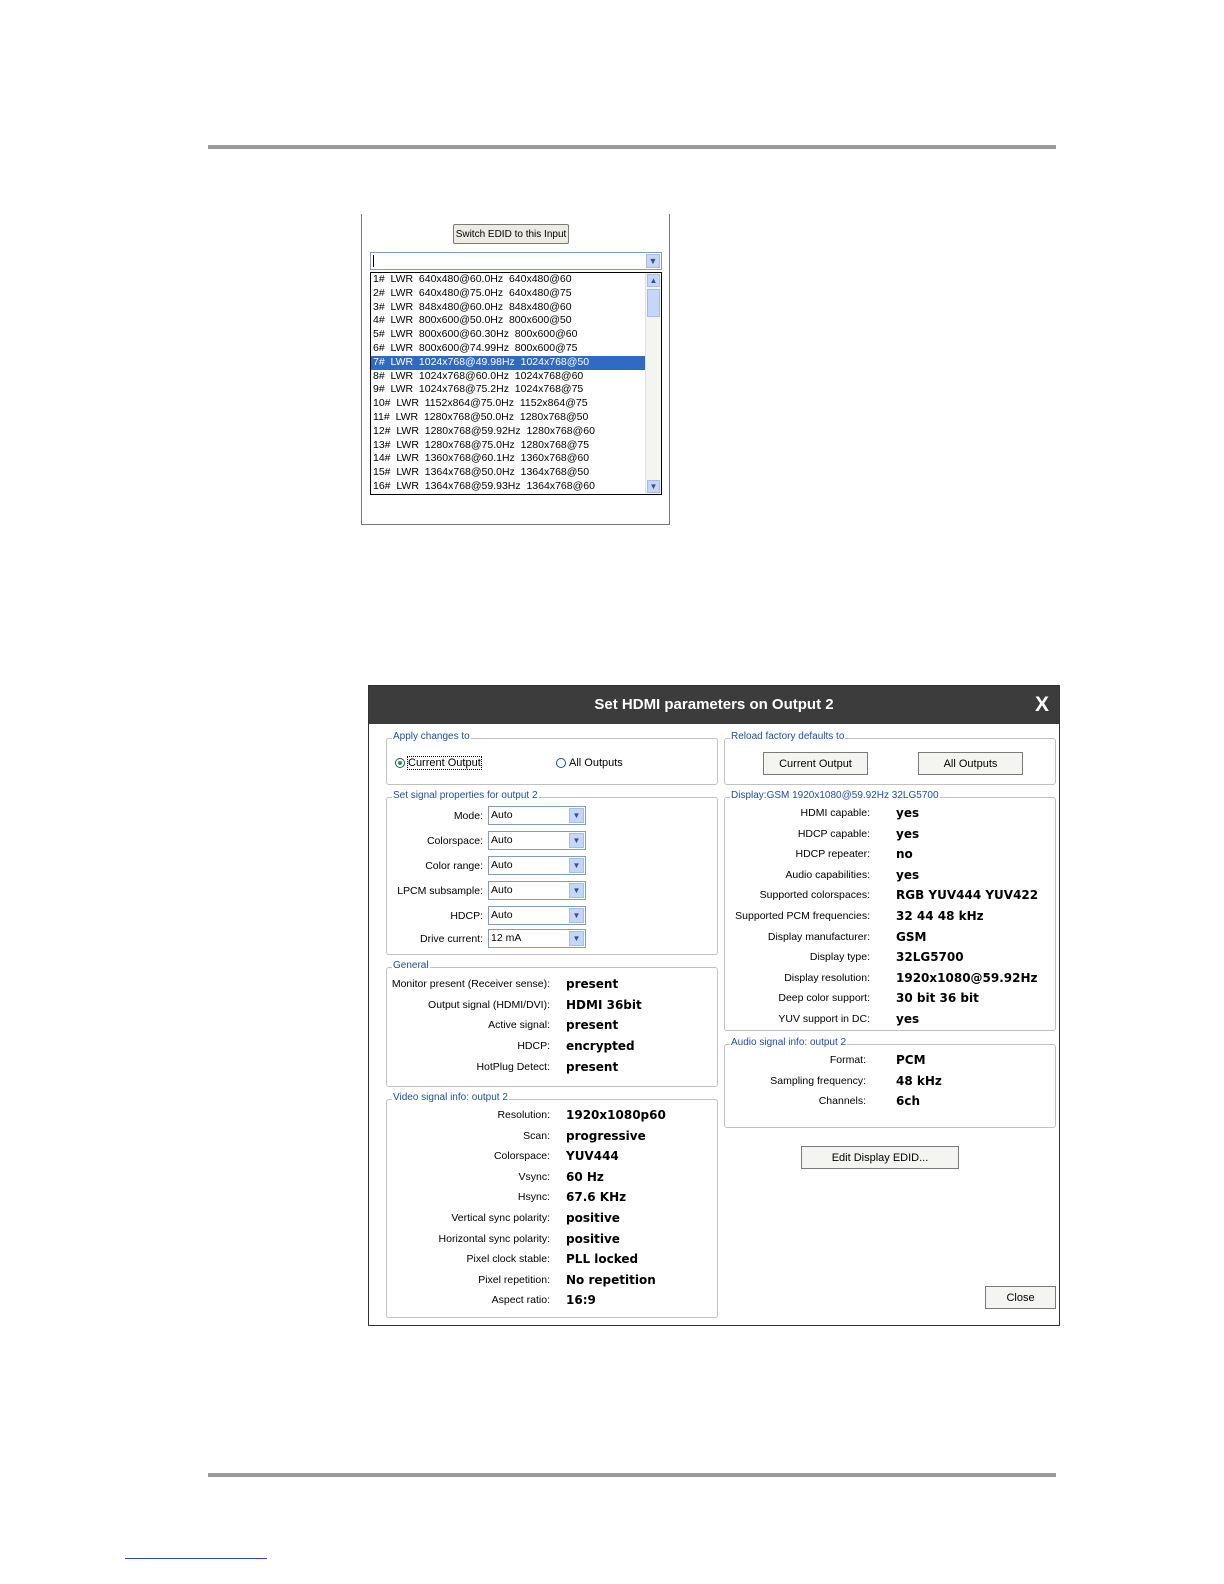 This screenshot has width=1224, height=1584. I want to click on reload-all-outputs-button: All Outputs, so click(970, 763).